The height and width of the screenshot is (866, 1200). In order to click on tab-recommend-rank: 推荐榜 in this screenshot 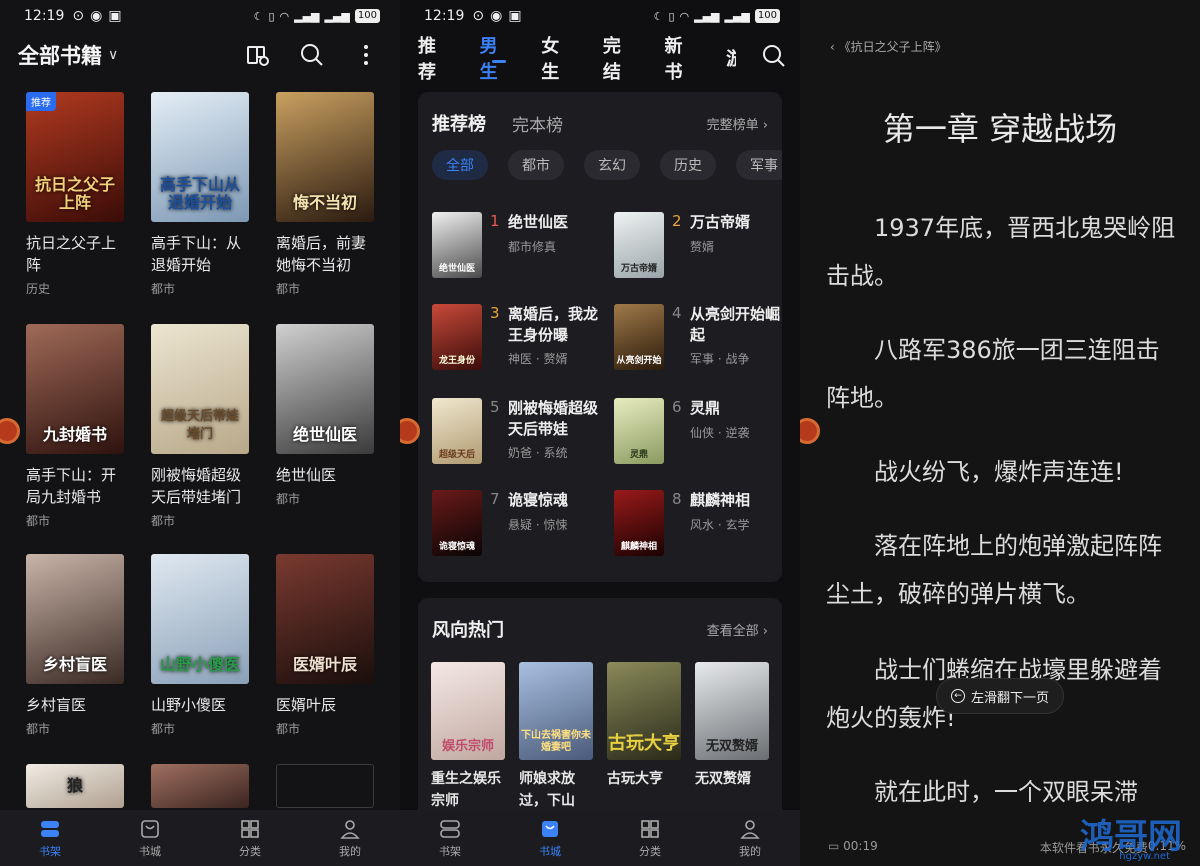, I will do `click(459, 123)`.